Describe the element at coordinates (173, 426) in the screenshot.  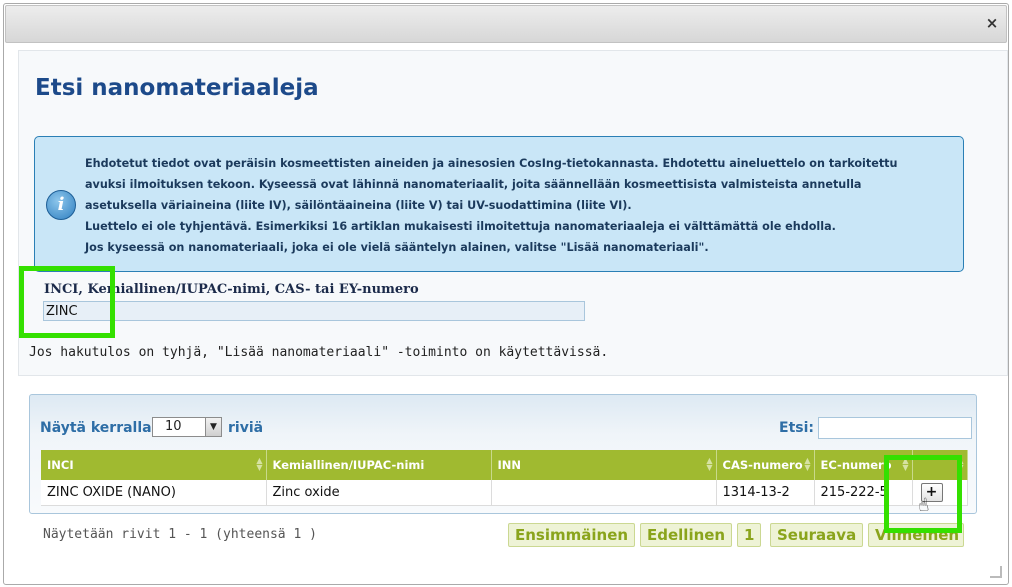
I see `page-size-value: 10` at that location.